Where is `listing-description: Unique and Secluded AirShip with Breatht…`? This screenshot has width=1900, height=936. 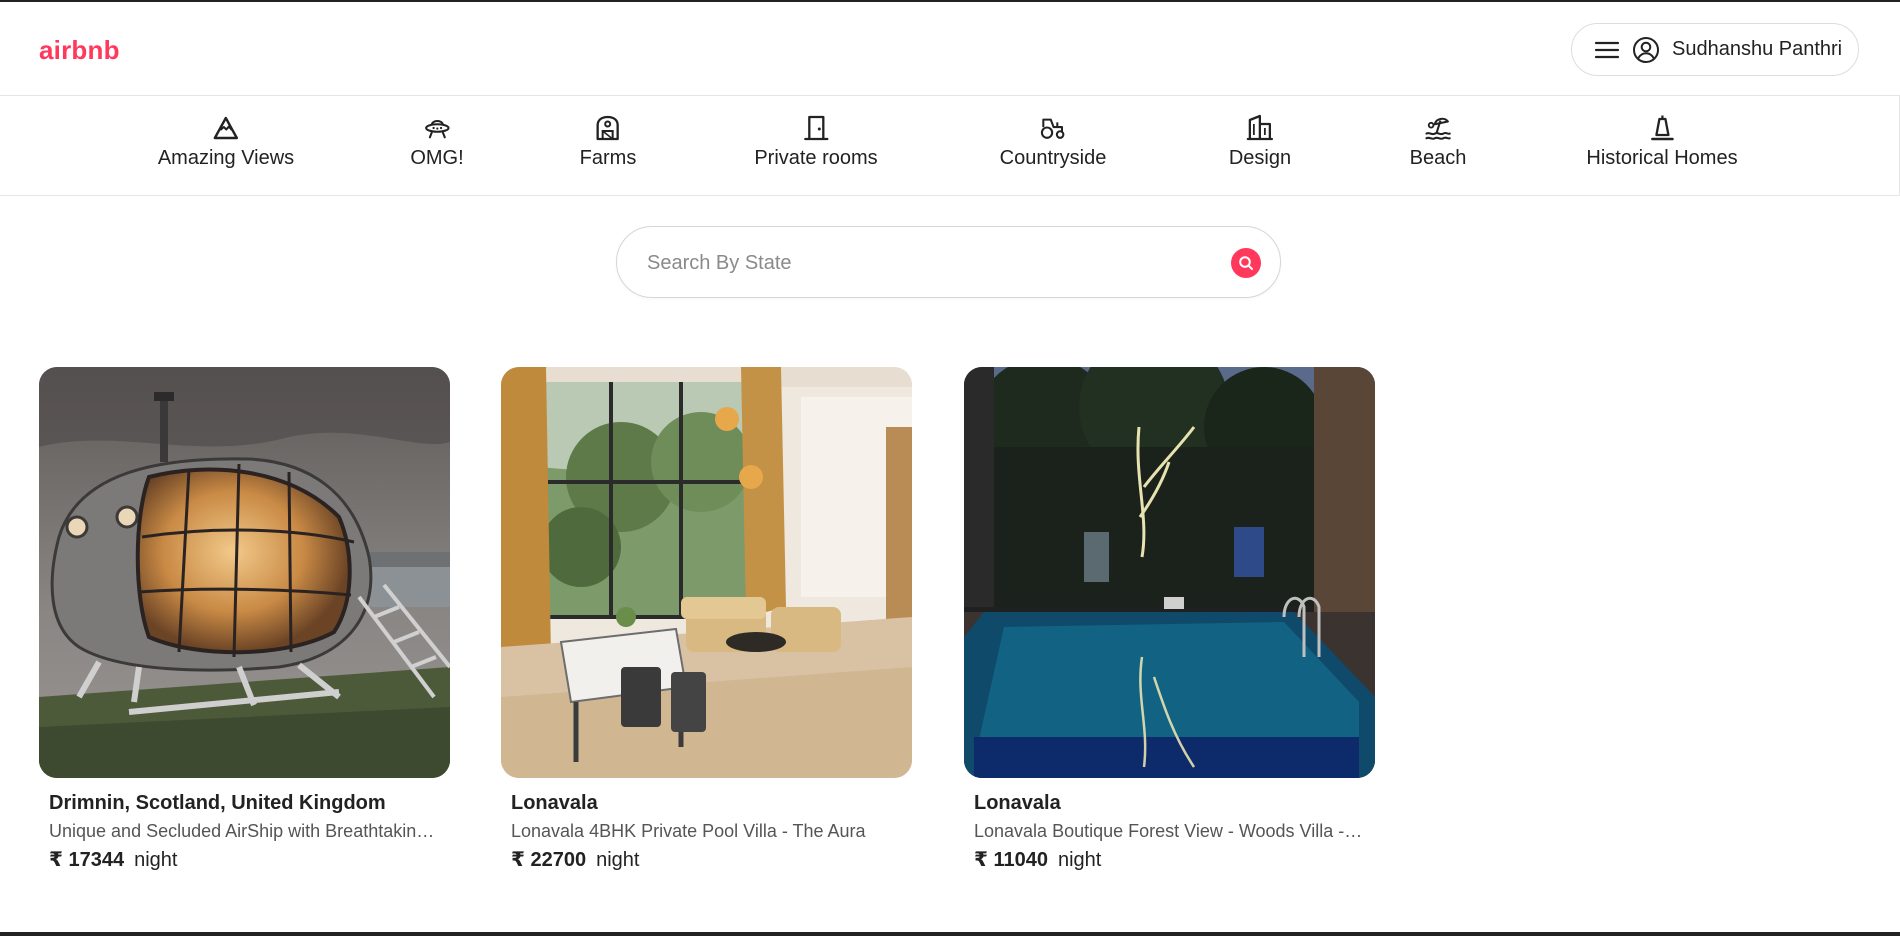
listing-description: Unique and Secluded AirShip with Breatht… is located at coordinates (244, 831).